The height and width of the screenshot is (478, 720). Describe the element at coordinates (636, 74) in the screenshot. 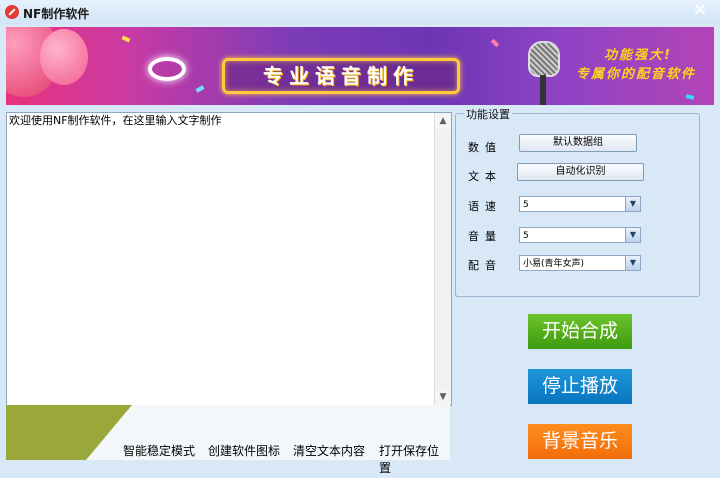

I see `banner-slogan-line2: 专属你的配音软件` at that location.